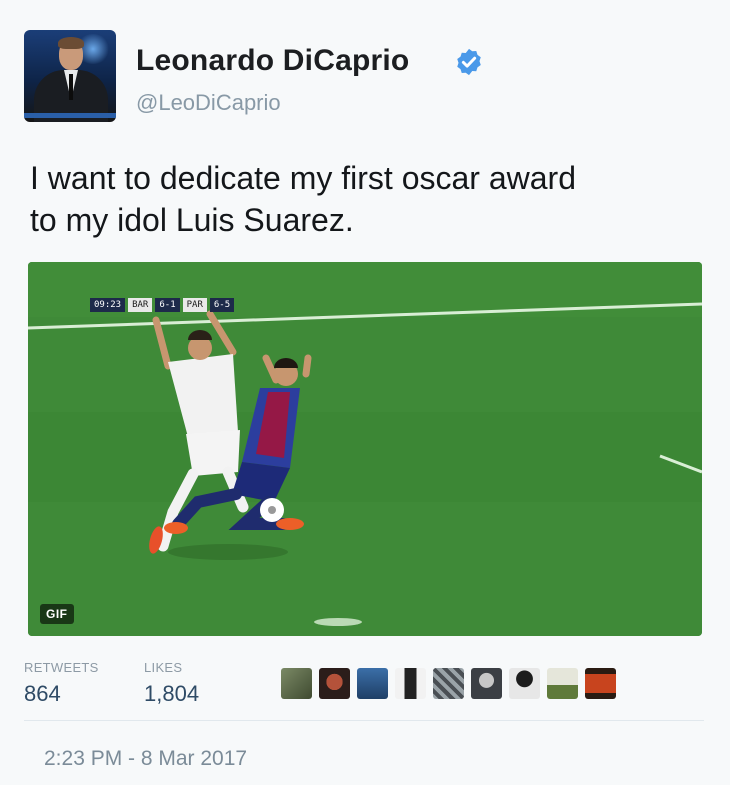 The image size is (730, 785). What do you see at coordinates (171, 694) in the screenshot?
I see `likes-count: 1,804` at bounding box center [171, 694].